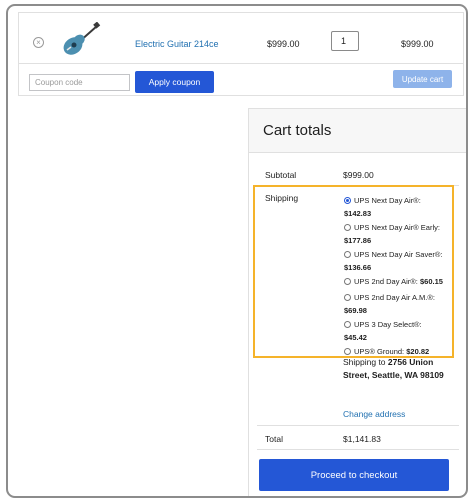 The image size is (474, 503). Describe the element at coordinates (241, 63) in the screenshot. I see `row-divider` at that location.